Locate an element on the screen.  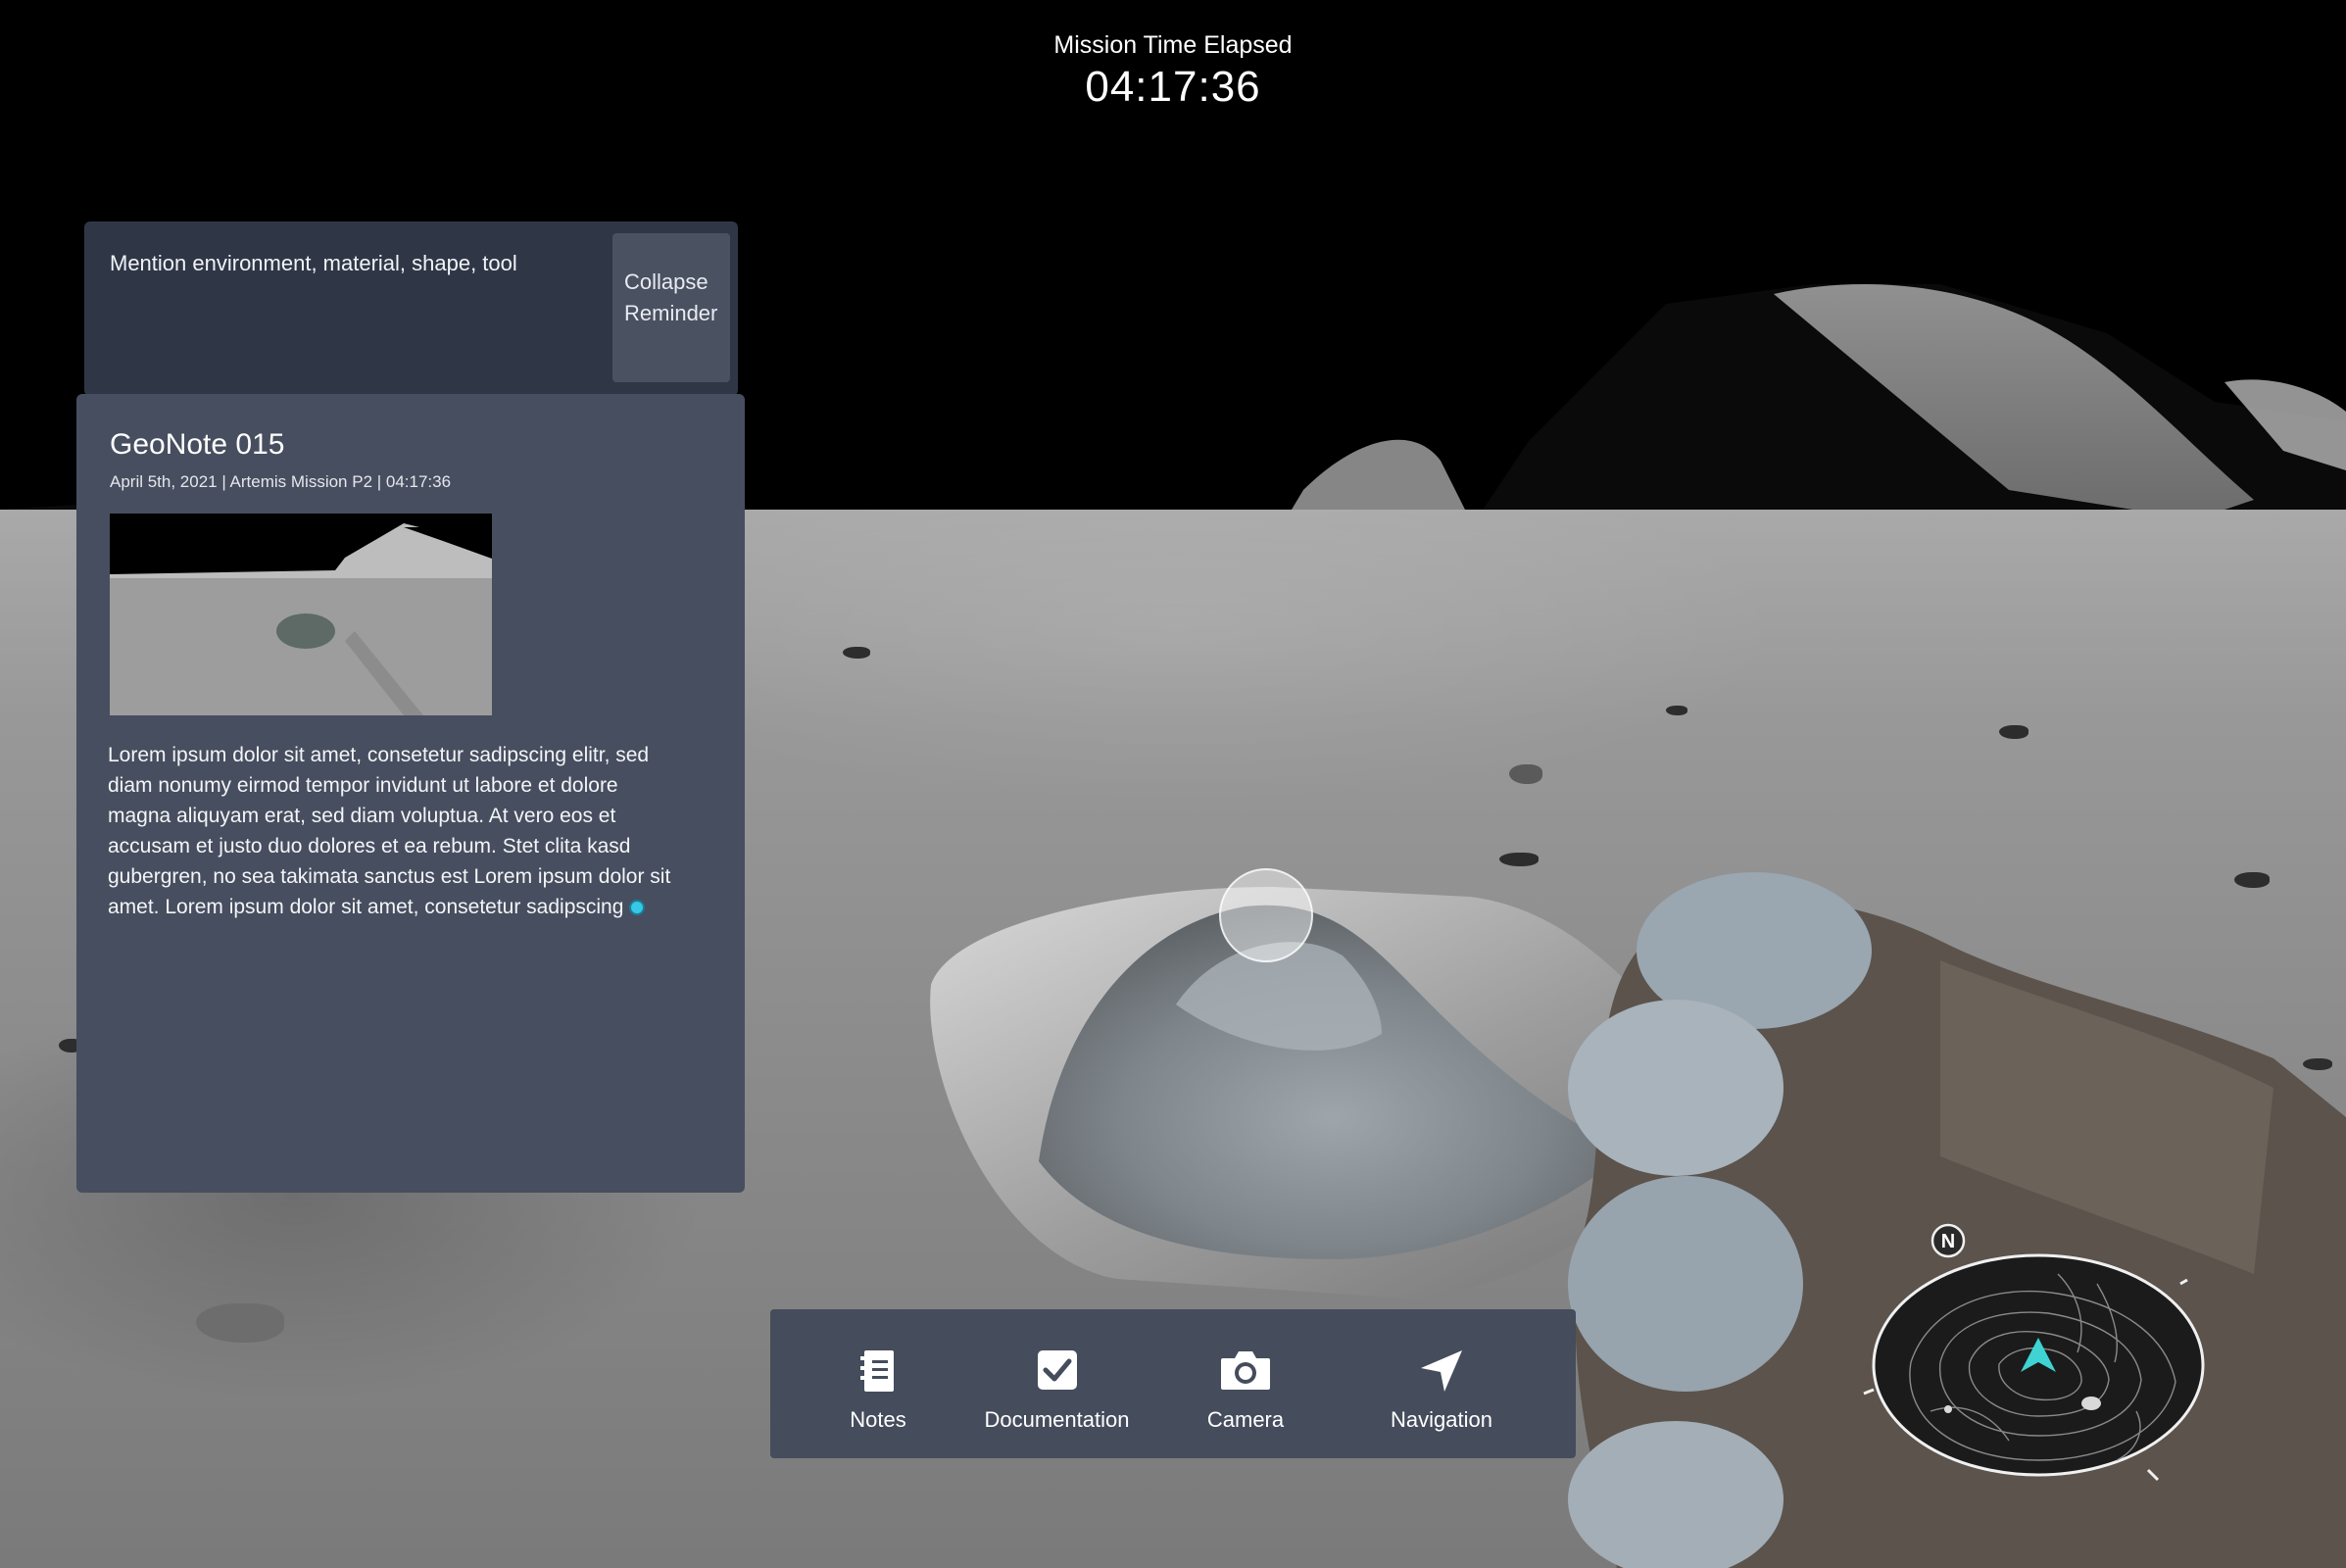
topographic-minimap: N is located at coordinates (2028, 1362).